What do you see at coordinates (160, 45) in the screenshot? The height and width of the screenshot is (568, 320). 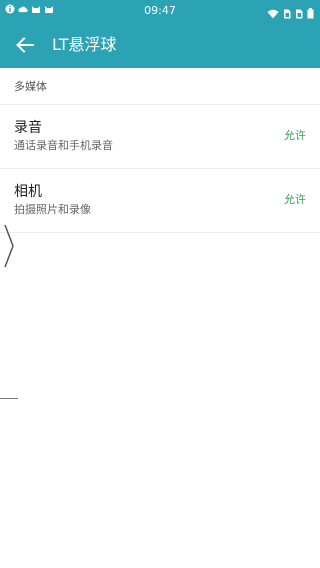 I see `app-bar: LT悬浮球` at bounding box center [160, 45].